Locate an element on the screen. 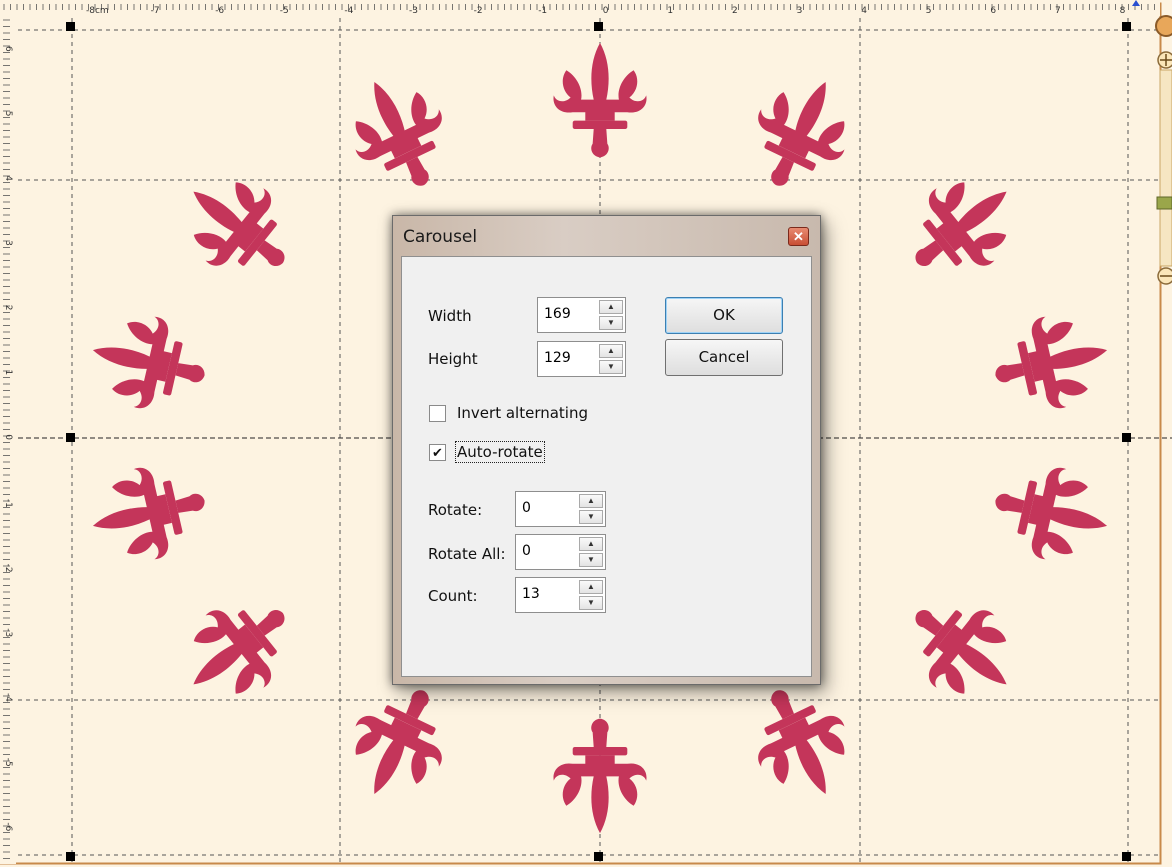 The image size is (1172, 867). rotate-all-down-icon: ▼ is located at coordinates (591, 560).